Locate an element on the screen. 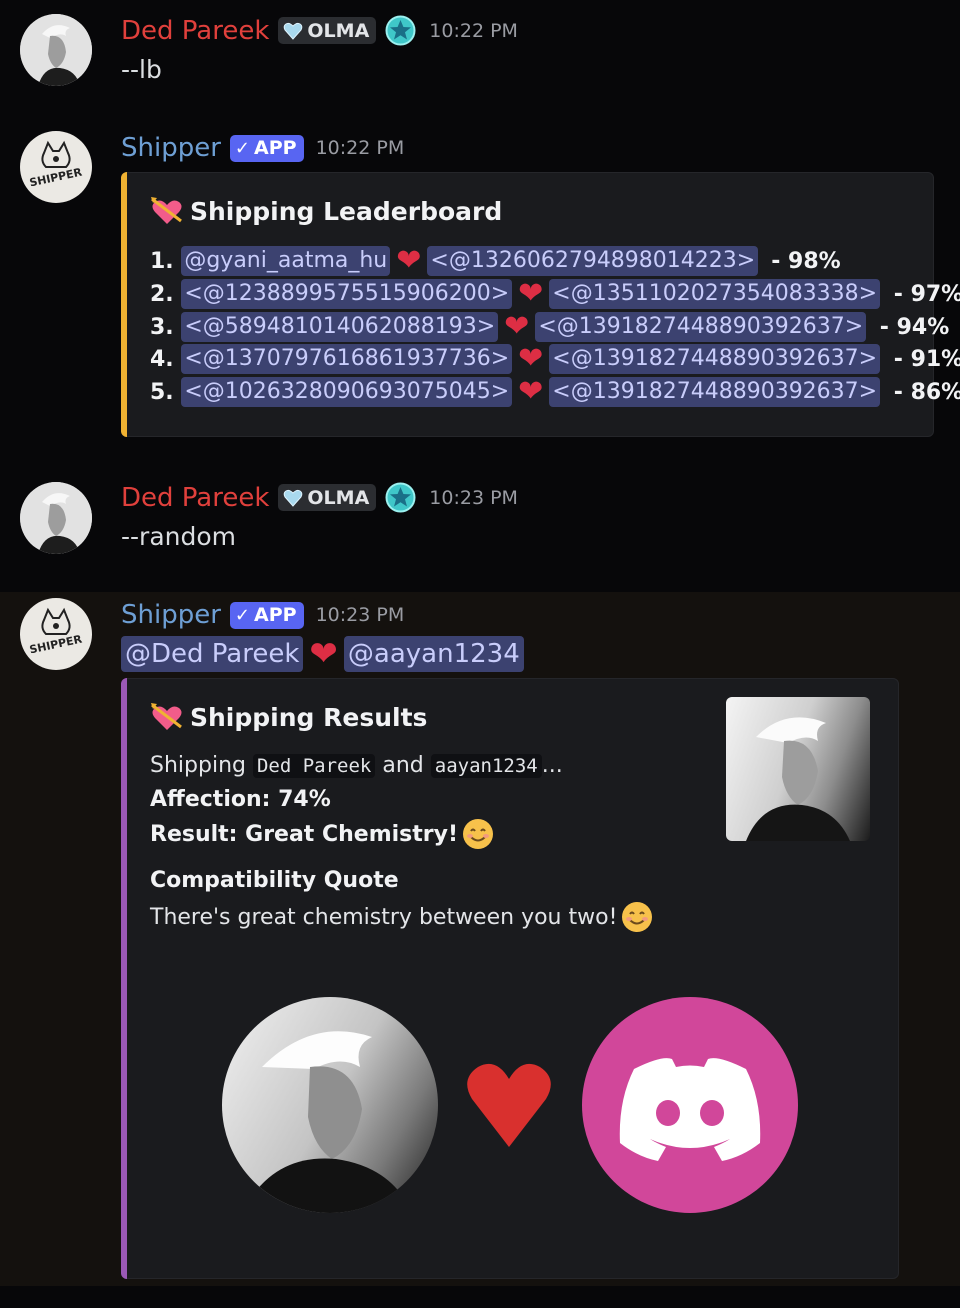 The width and height of the screenshot is (960, 1308). affection-line: Affection: 74% is located at coordinates (240, 799).